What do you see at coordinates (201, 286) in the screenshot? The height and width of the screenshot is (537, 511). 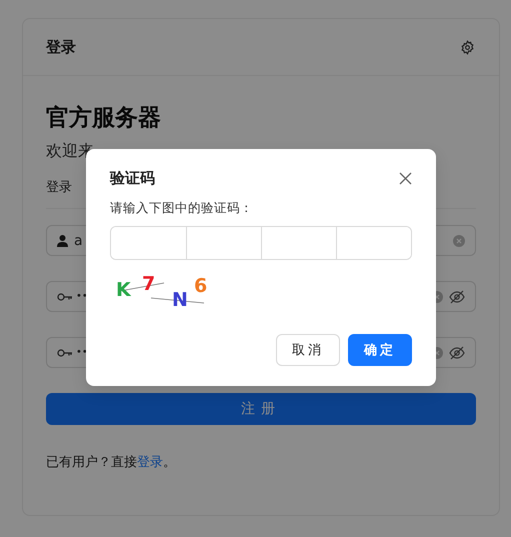 I see `captcha-character: 6` at bounding box center [201, 286].